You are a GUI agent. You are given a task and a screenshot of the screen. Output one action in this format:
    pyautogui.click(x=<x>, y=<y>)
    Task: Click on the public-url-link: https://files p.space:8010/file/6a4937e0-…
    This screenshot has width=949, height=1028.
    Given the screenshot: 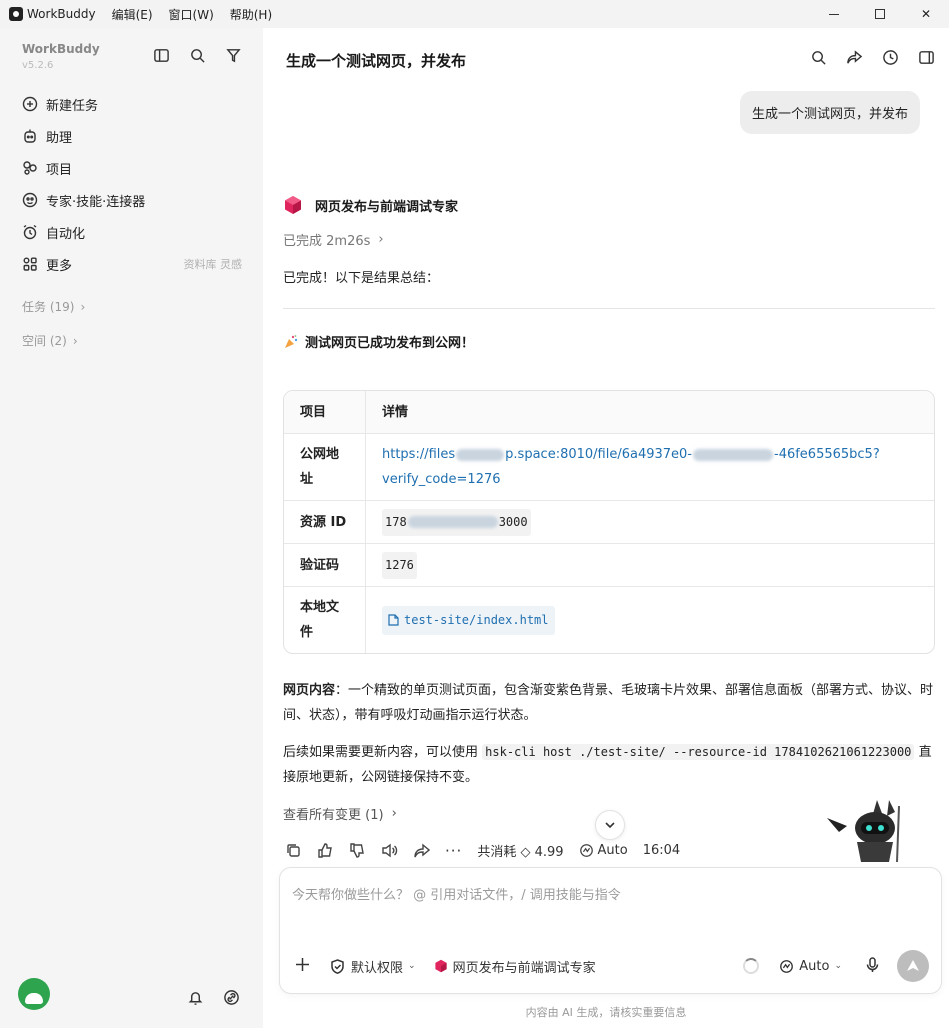 What is the action you would take?
    pyautogui.click(x=631, y=467)
    